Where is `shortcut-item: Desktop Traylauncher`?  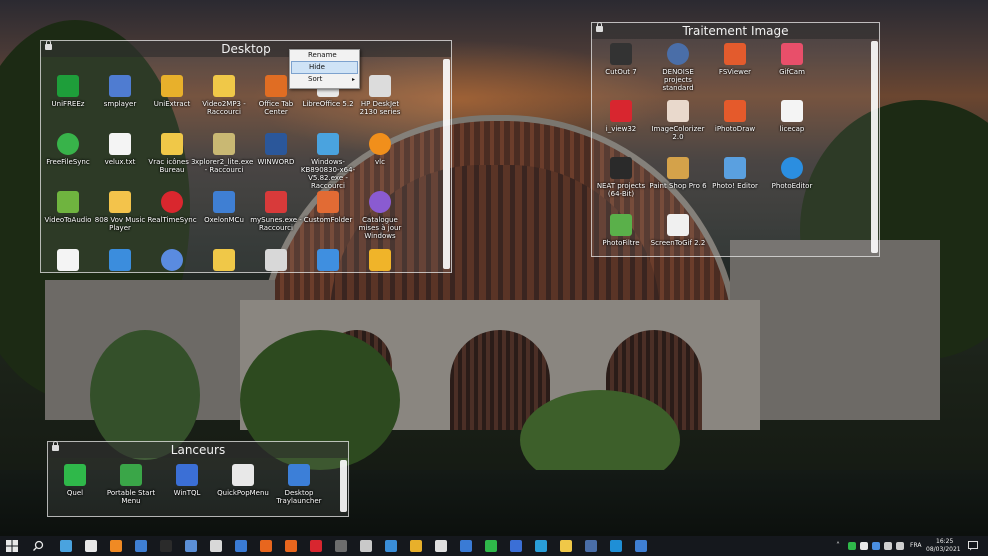 shortcut-item: Desktop Traylauncher is located at coordinates (299, 484).